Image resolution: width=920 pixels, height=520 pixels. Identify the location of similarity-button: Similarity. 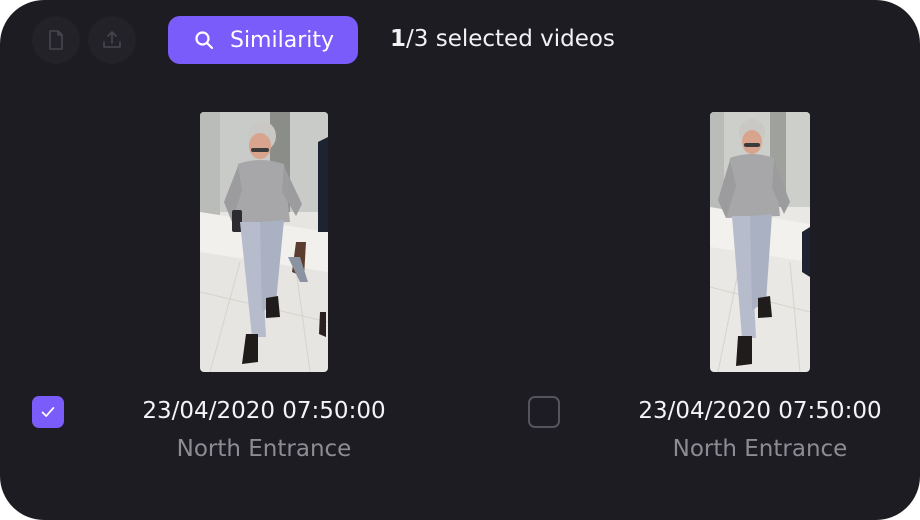
(263, 40).